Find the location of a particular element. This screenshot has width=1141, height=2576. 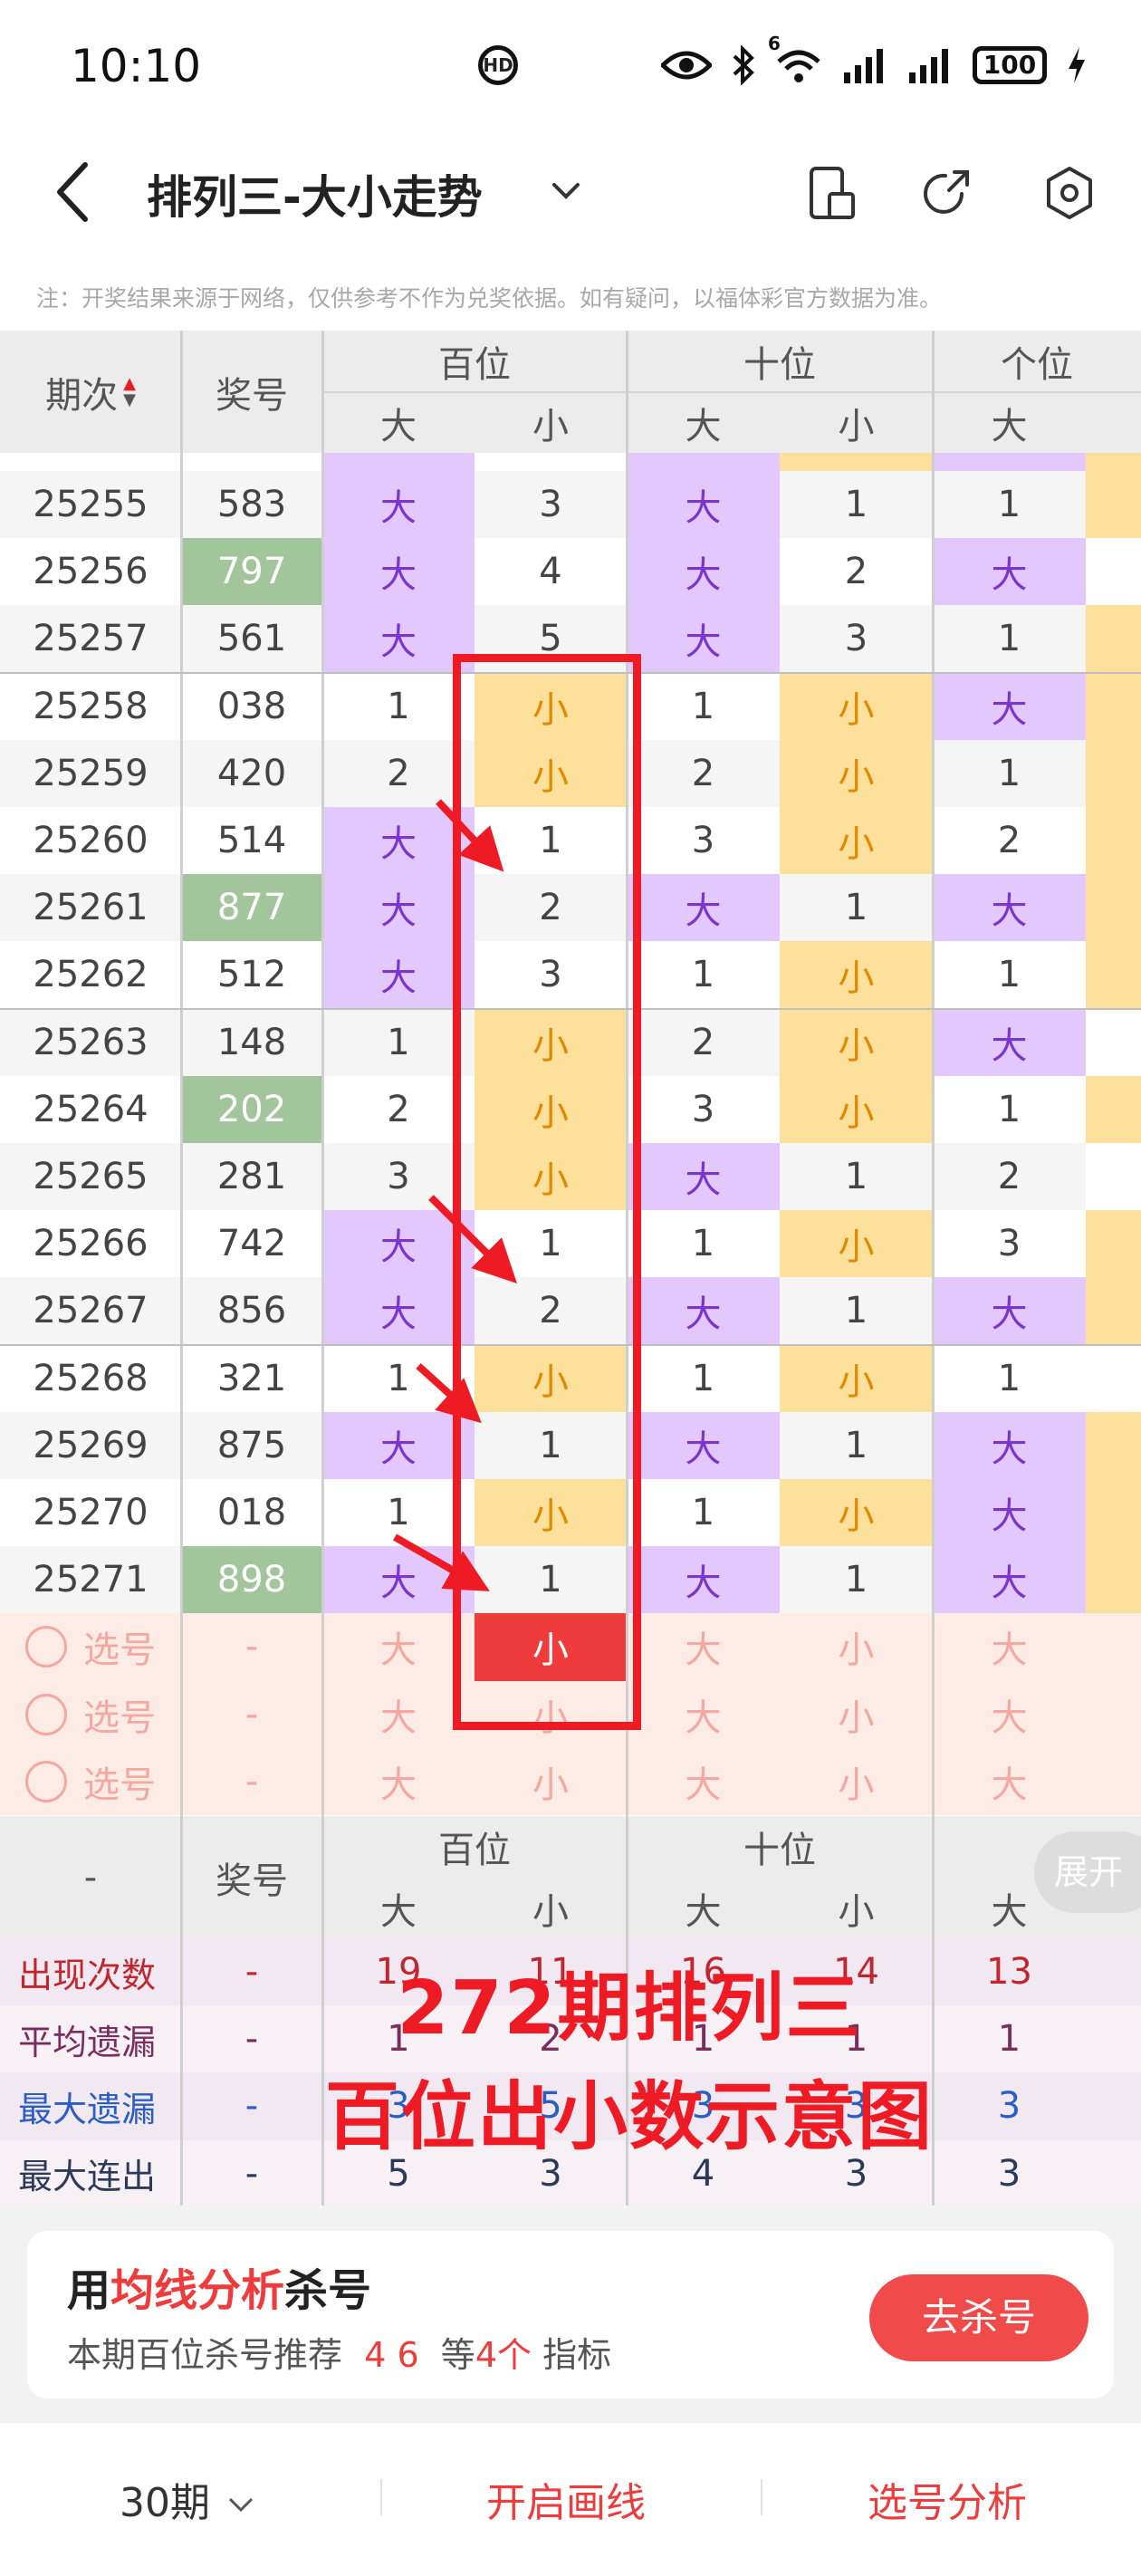

status-icons: 6 100 is located at coordinates (874, 59).